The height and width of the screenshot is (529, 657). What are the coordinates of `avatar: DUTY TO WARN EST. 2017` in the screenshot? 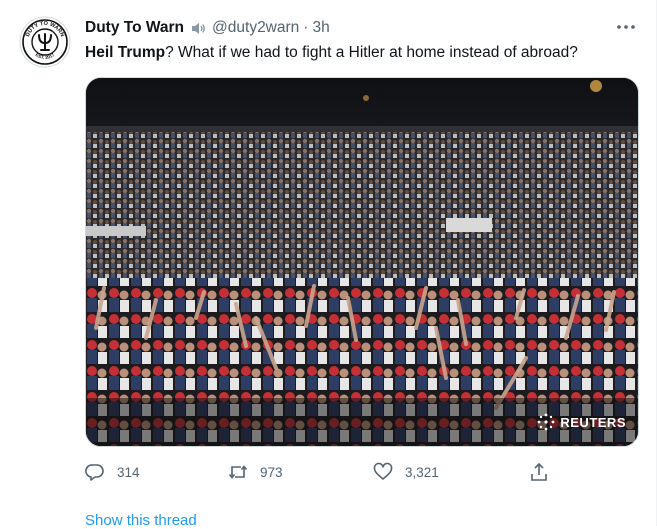 It's located at (45, 42).